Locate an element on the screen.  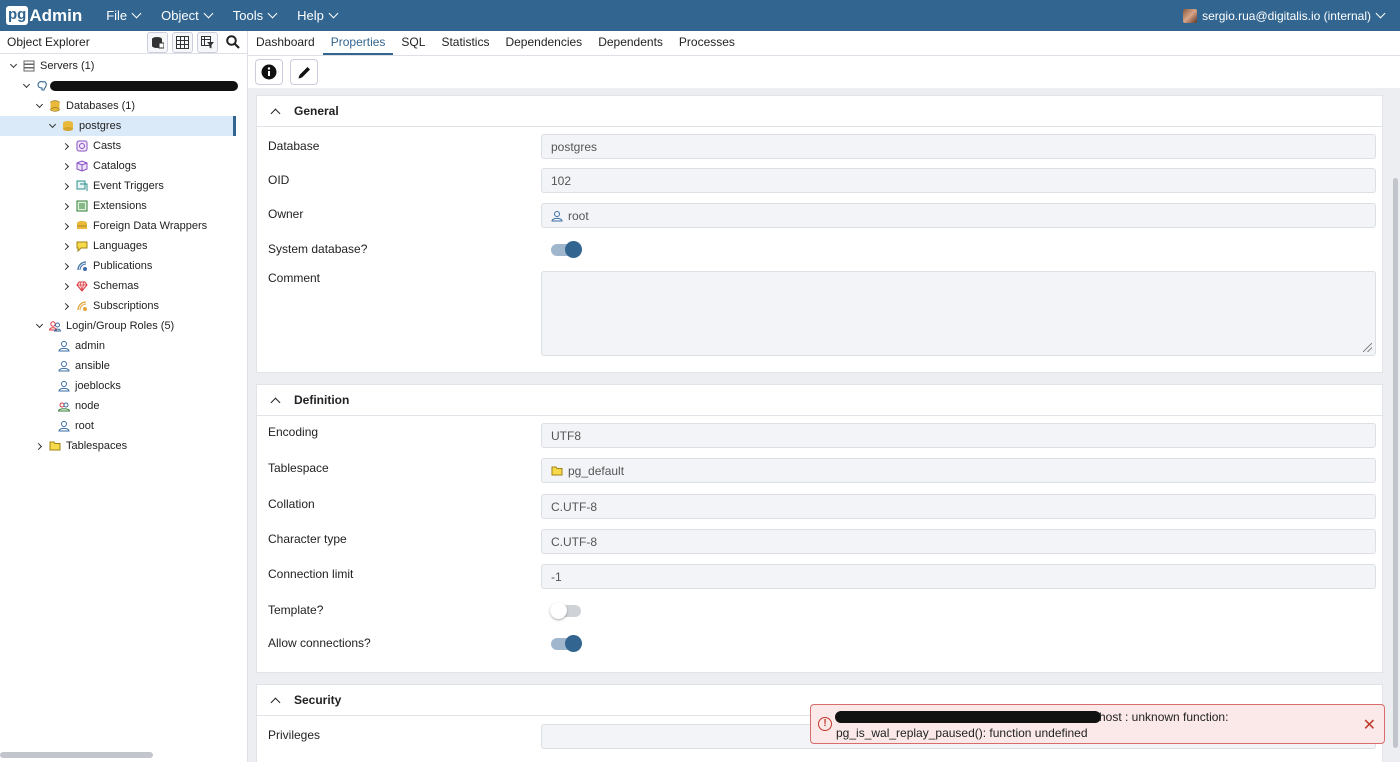
oid-field: 102 is located at coordinates (958, 180).